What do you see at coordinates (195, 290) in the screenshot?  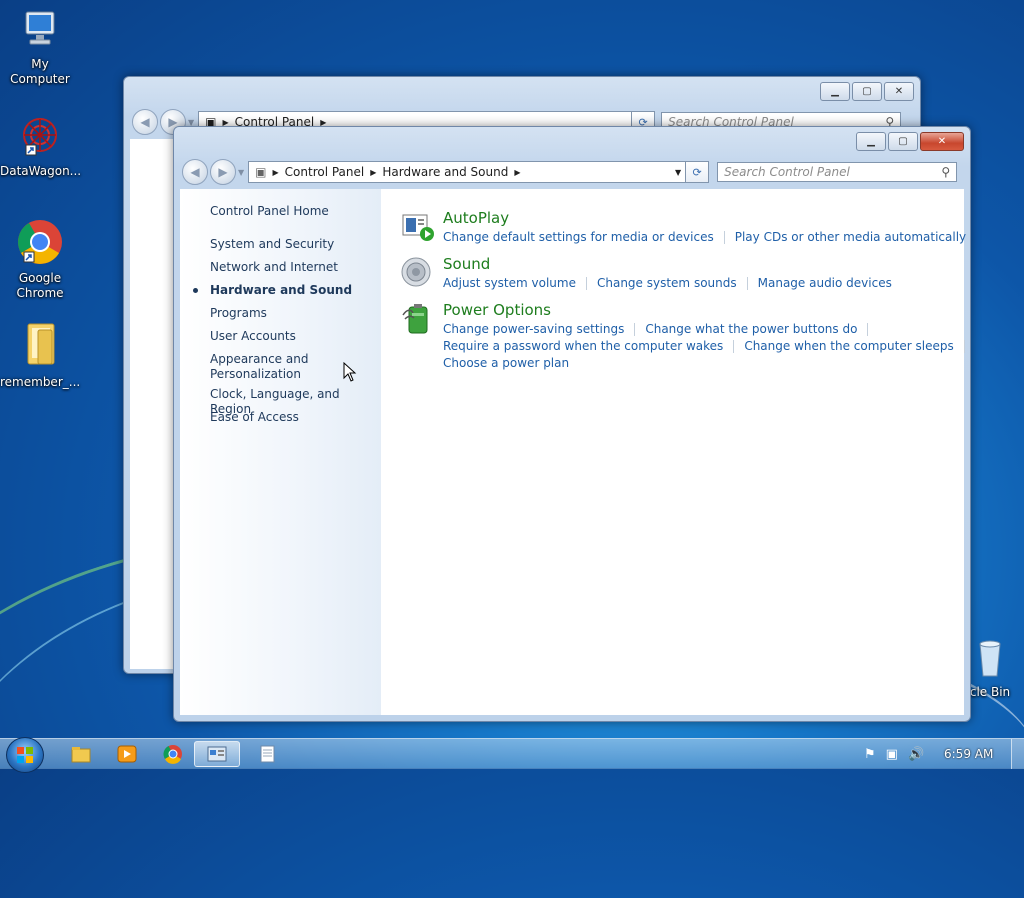 I see `active-bullet` at bounding box center [195, 290].